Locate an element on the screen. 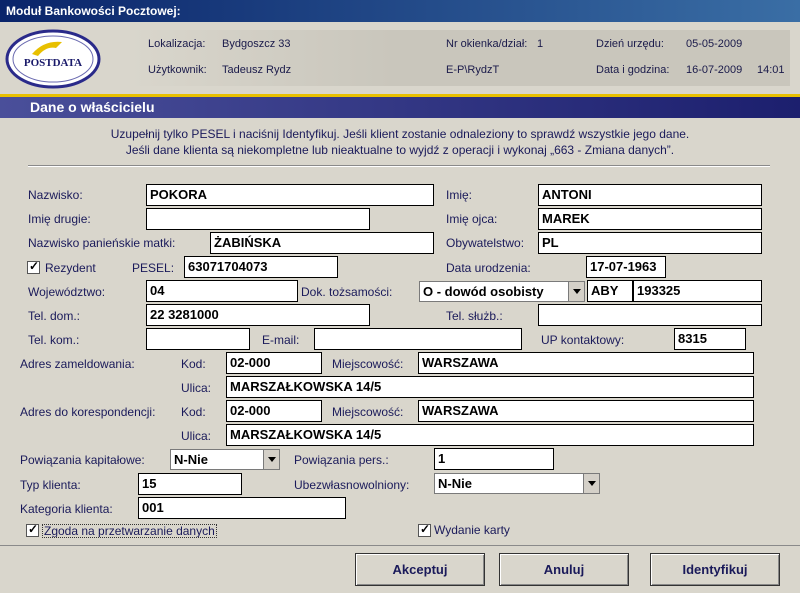 This screenshot has height=593, width=800. data-urodzenia-label: Data urodzenia: is located at coordinates (488, 268).